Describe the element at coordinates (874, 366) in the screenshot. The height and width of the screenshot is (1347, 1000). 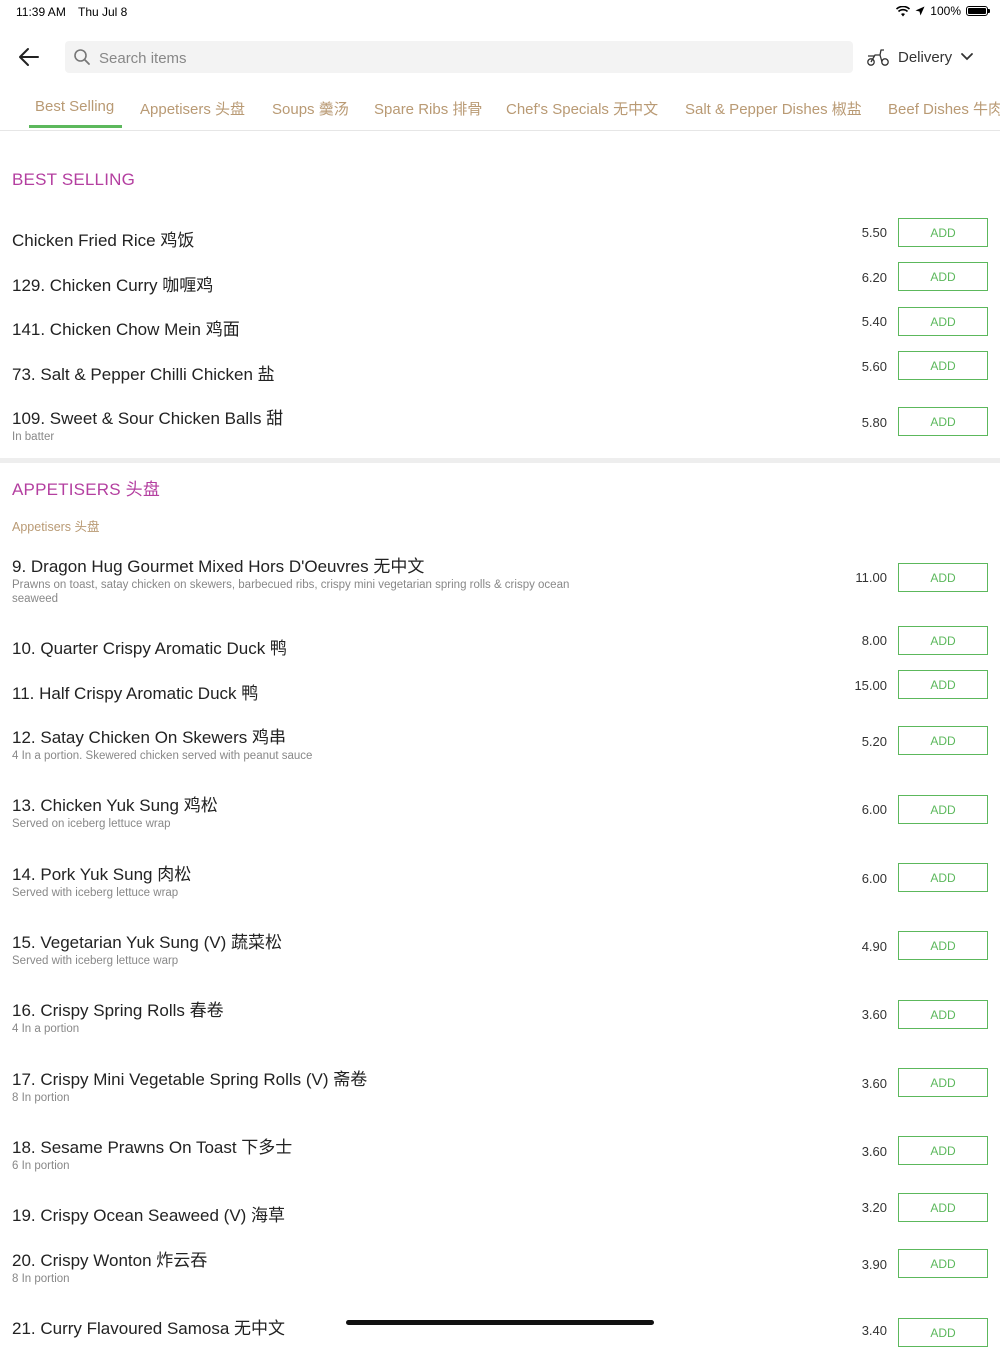
I see `item-price: 5.60` at that location.